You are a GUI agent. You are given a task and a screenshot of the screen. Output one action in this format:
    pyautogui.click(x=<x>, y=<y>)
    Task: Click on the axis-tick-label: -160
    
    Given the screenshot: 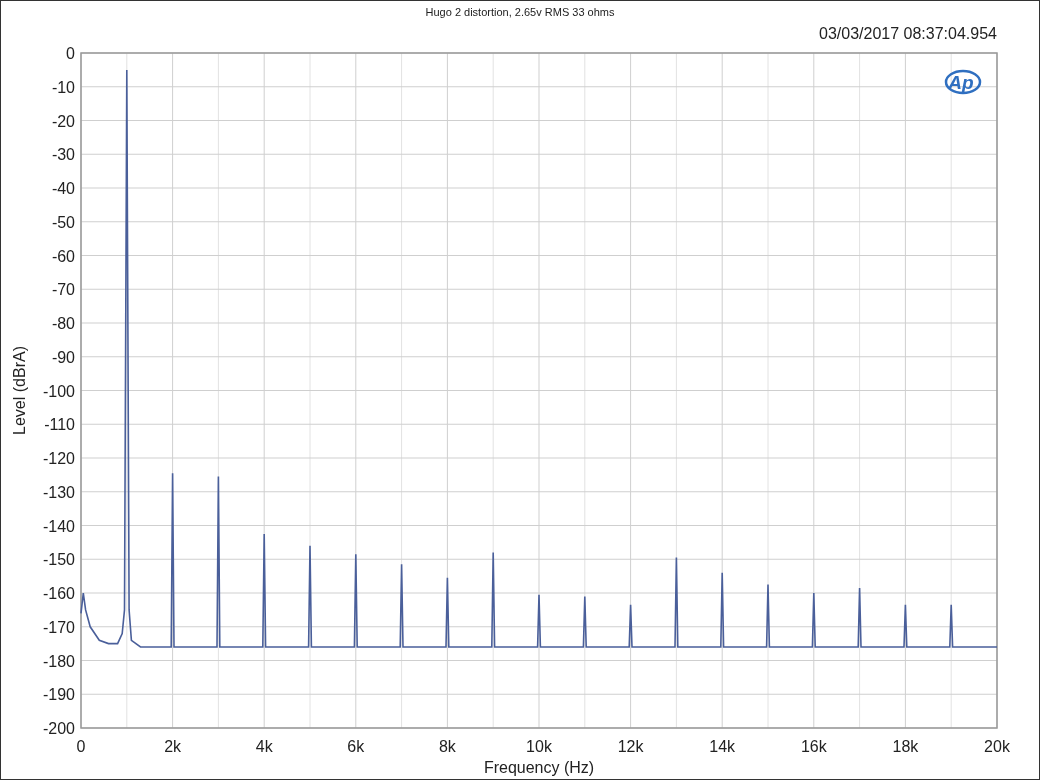 What is the action you would take?
    pyautogui.click(x=58, y=593)
    